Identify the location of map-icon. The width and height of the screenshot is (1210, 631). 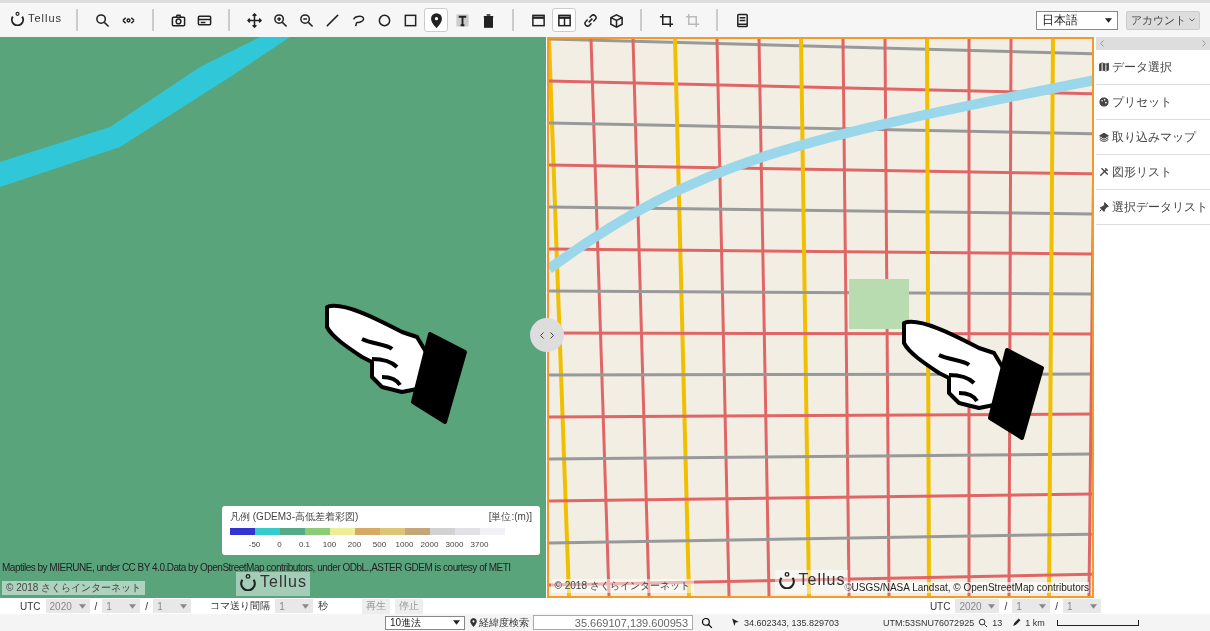
(1104, 67).